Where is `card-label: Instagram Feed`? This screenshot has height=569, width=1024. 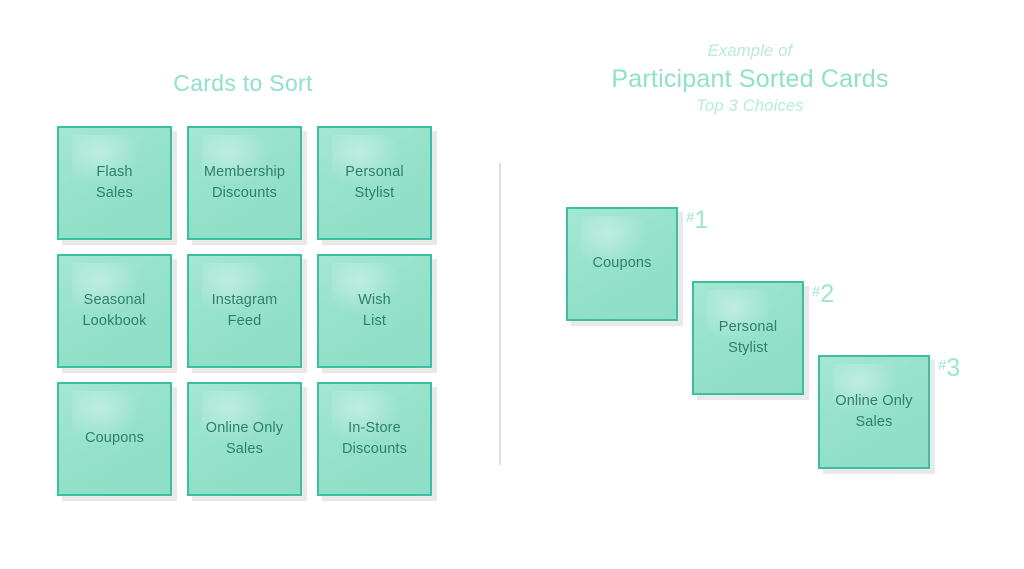 card-label: Instagram Feed is located at coordinates (244, 310).